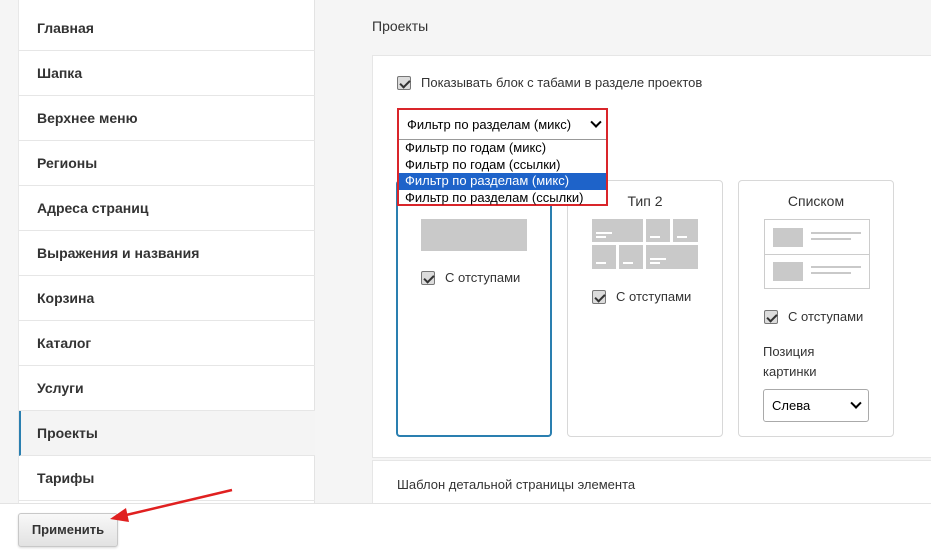 The width and height of the screenshot is (931, 558). I want to click on image-position-value: Слева, so click(791, 405).